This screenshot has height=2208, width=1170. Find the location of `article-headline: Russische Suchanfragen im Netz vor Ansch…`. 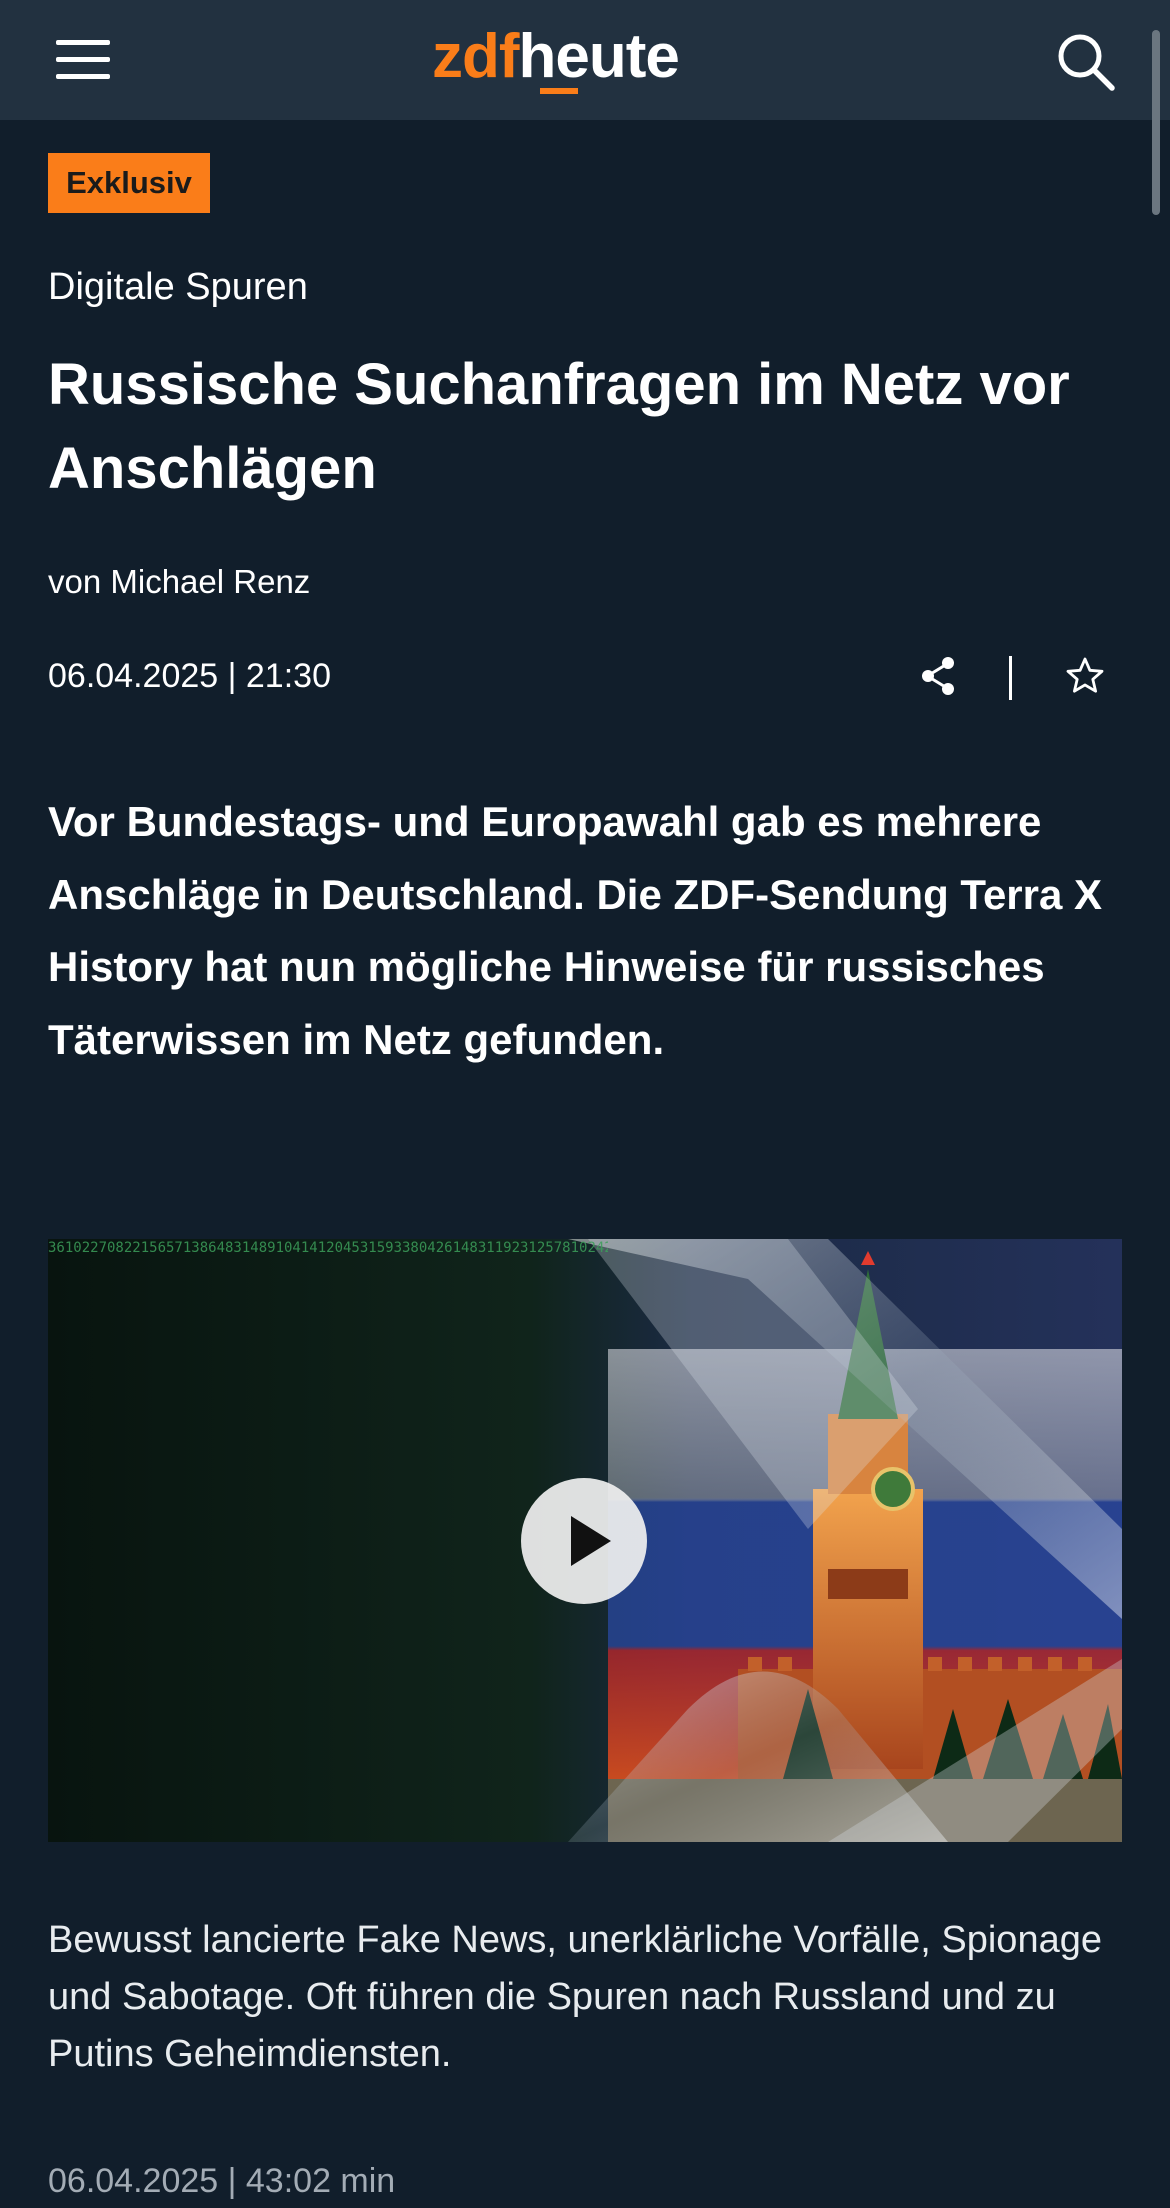

article-headline: Russische Suchanfragen im Netz vor Ansch… is located at coordinates (559, 426).